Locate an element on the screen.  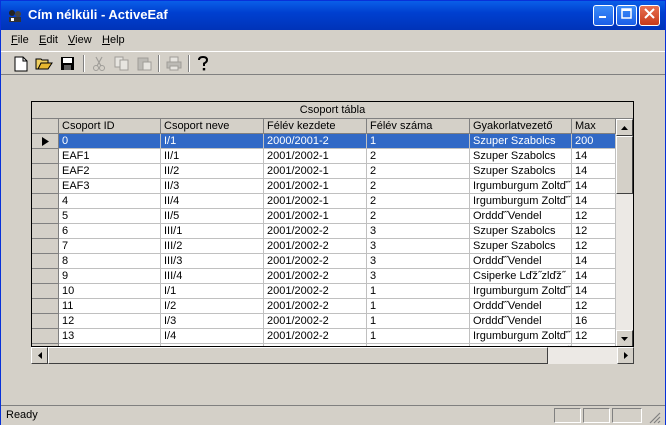
scroll-left-button is located at coordinates (39, 355).